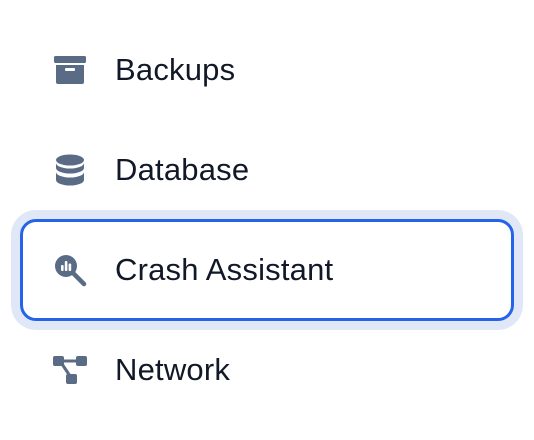  I want to click on chart-magnifier-icon, so click(70, 270).